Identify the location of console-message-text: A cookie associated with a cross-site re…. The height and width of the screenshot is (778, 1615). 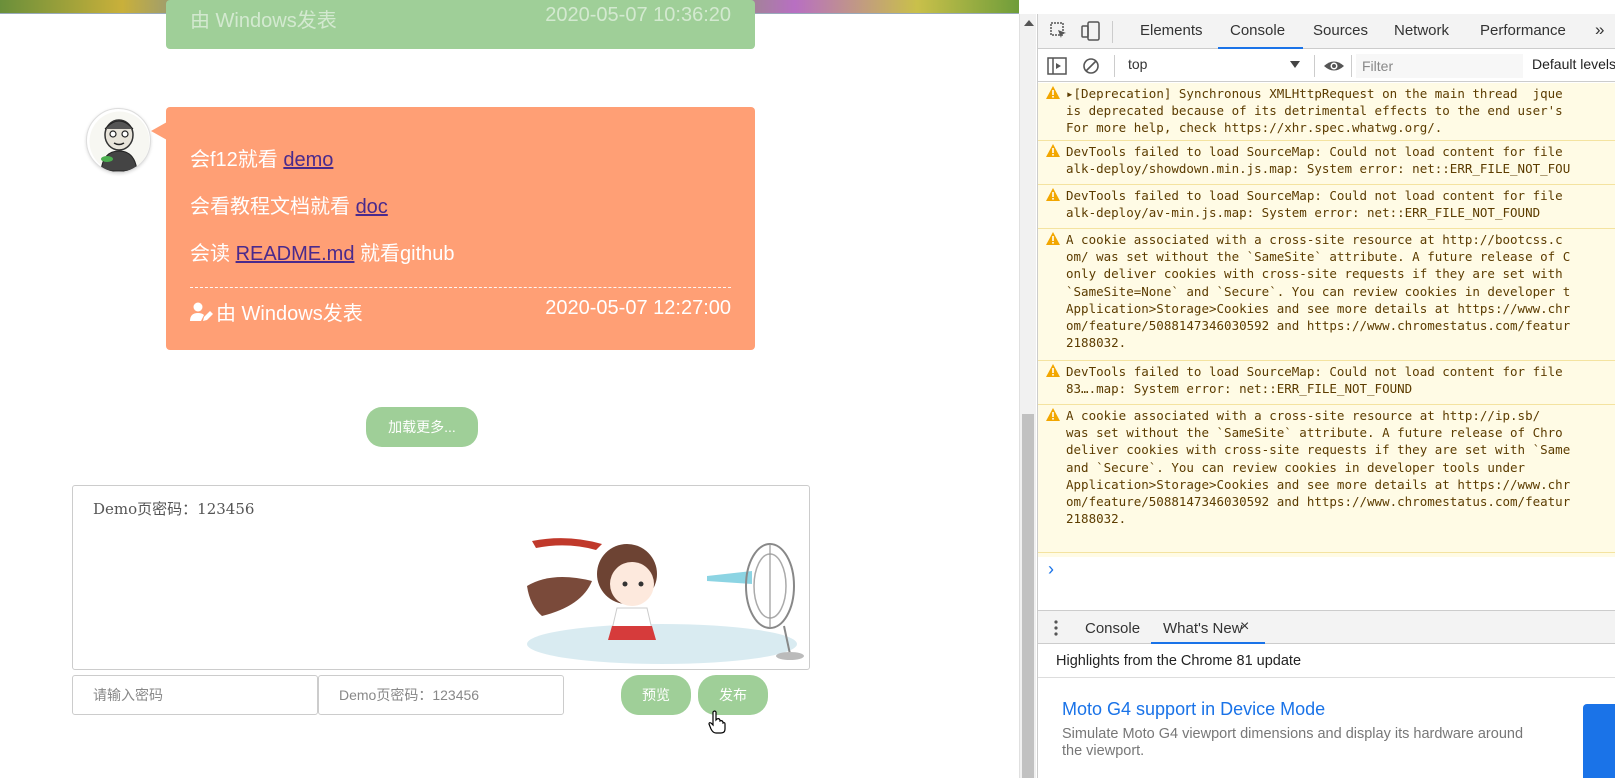
(1318, 291).